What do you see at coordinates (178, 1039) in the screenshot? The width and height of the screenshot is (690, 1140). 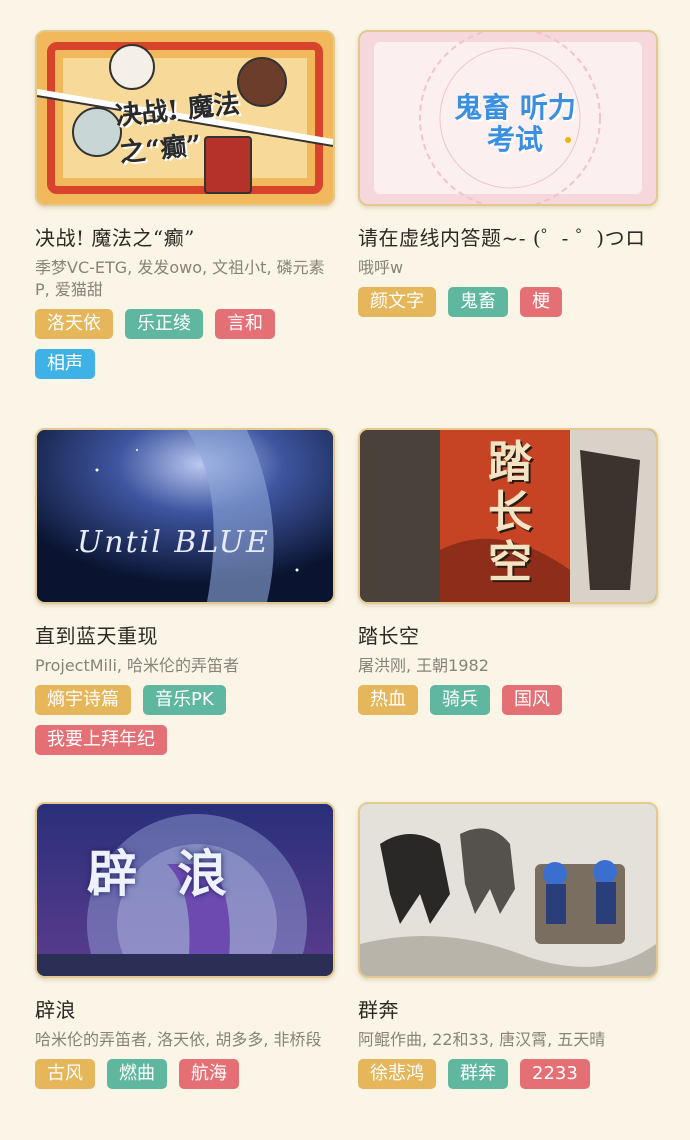 I see `video-authors: 哈米伦的弄笛者, 洛天依, 胡多多, 非桥段` at bounding box center [178, 1039].